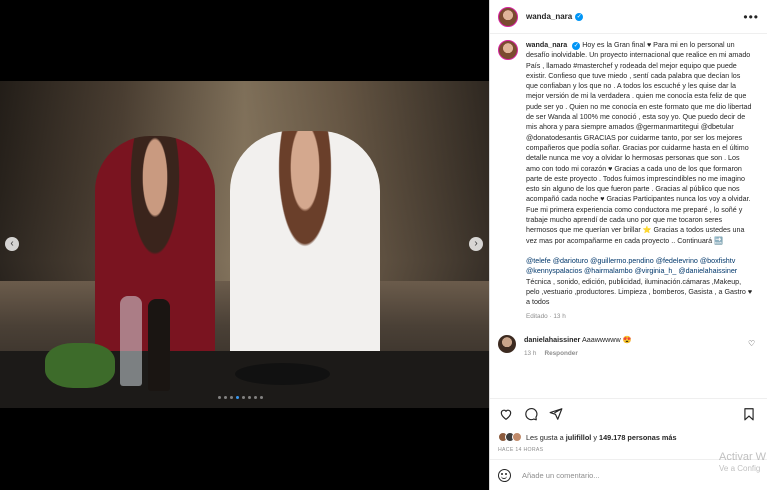  What do you see at coordinates (282, 374) in the screenshot?
I see `frying-pan` at bounding box center [282, 374].